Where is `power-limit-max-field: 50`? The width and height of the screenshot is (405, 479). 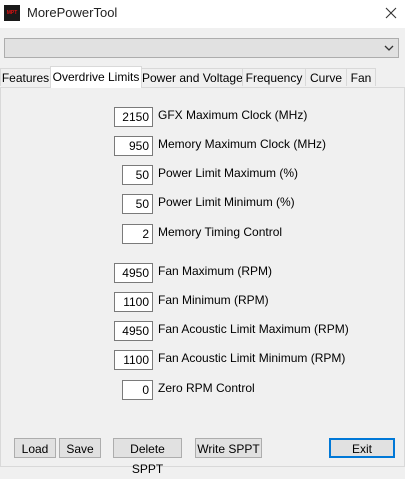
power-limit-max-field: 50 is located at coordinates (137, 175).